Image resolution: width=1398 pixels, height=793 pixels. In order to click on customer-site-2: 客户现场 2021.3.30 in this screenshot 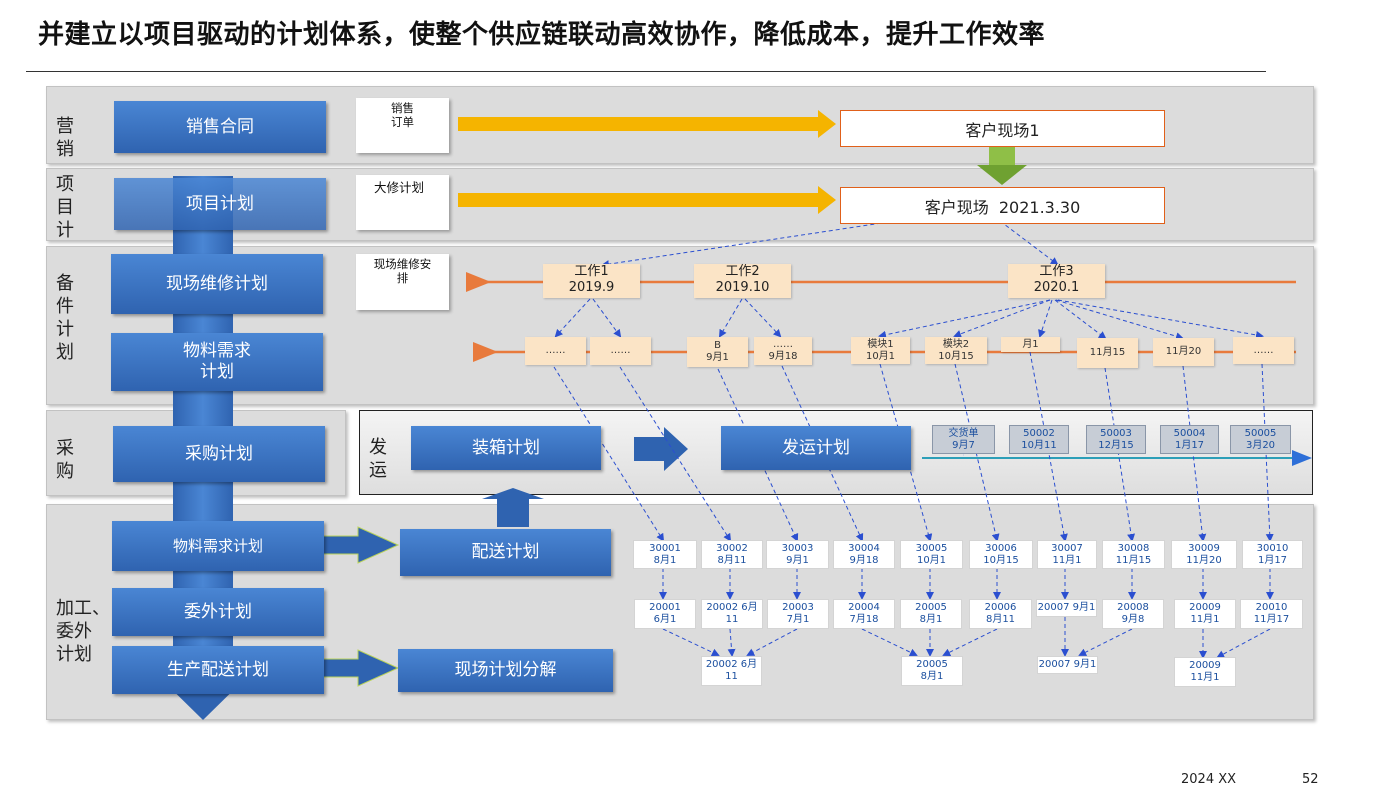, I will do `click(1002, 205)`.